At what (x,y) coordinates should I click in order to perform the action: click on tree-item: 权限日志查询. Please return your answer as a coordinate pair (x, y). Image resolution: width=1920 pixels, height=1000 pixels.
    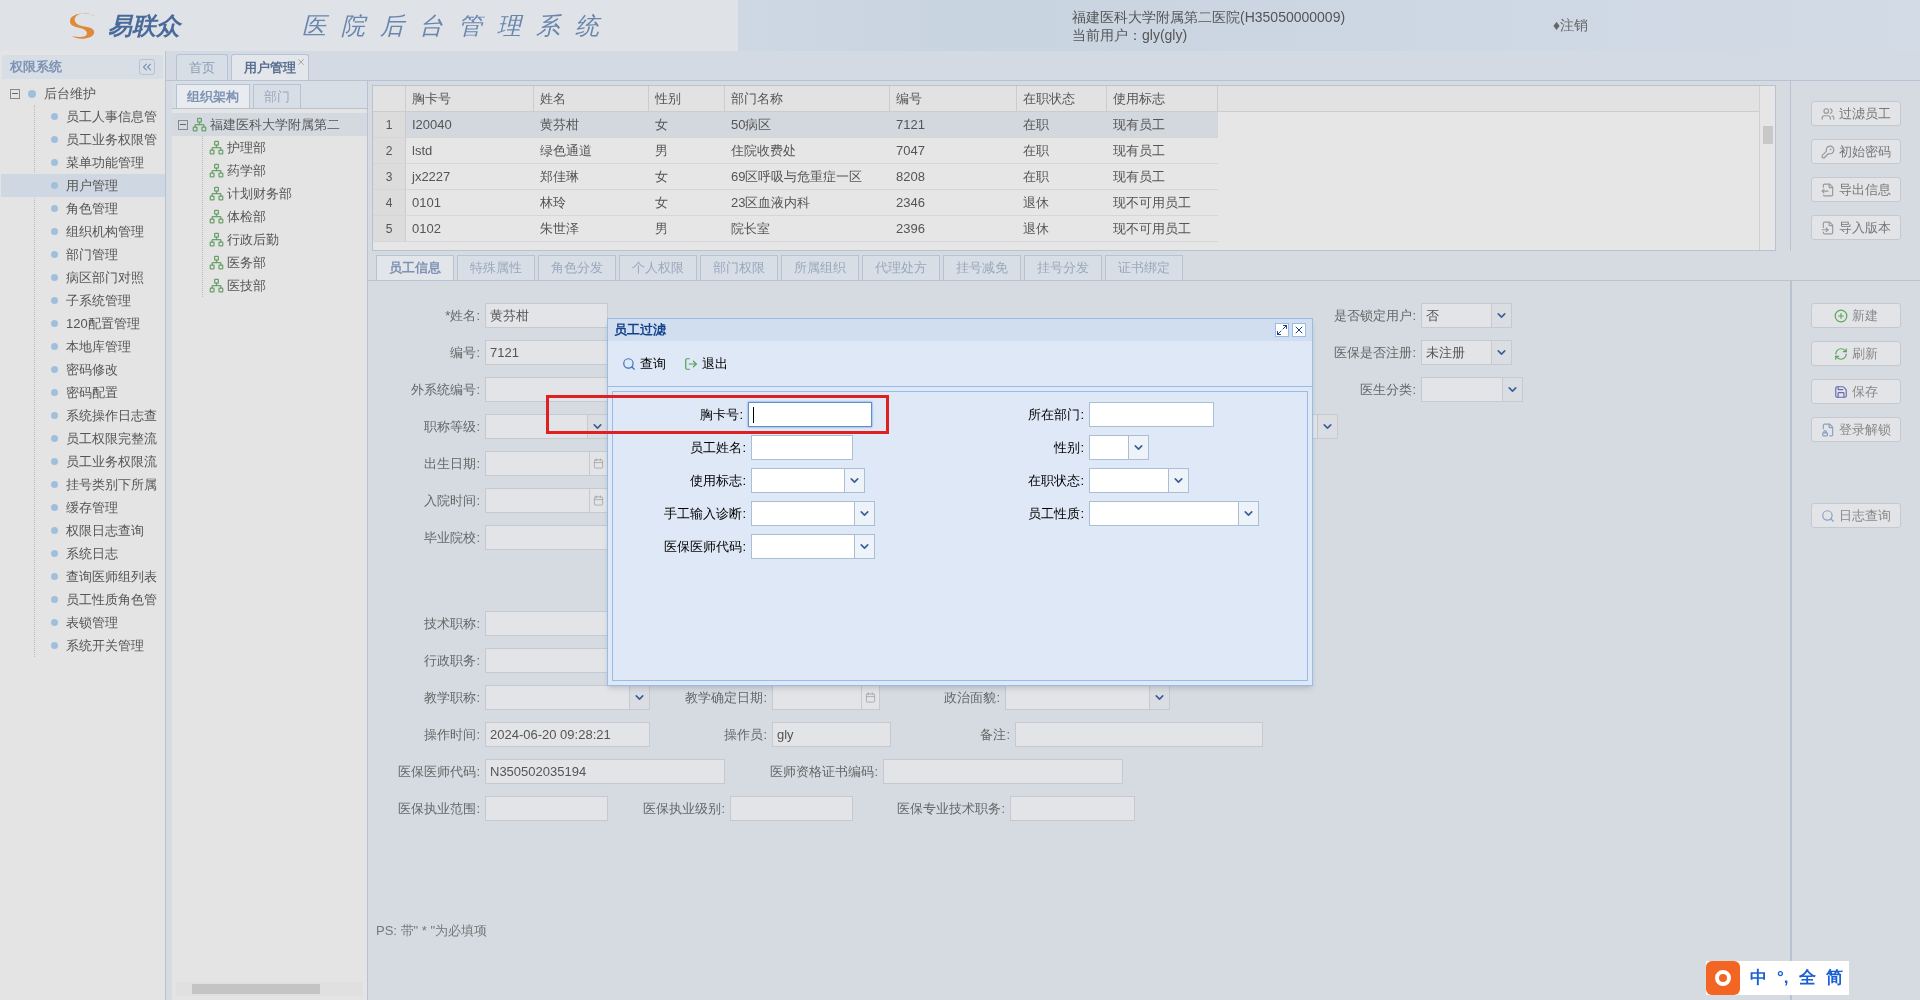
    Looking at the image, I should click on (83, 530).